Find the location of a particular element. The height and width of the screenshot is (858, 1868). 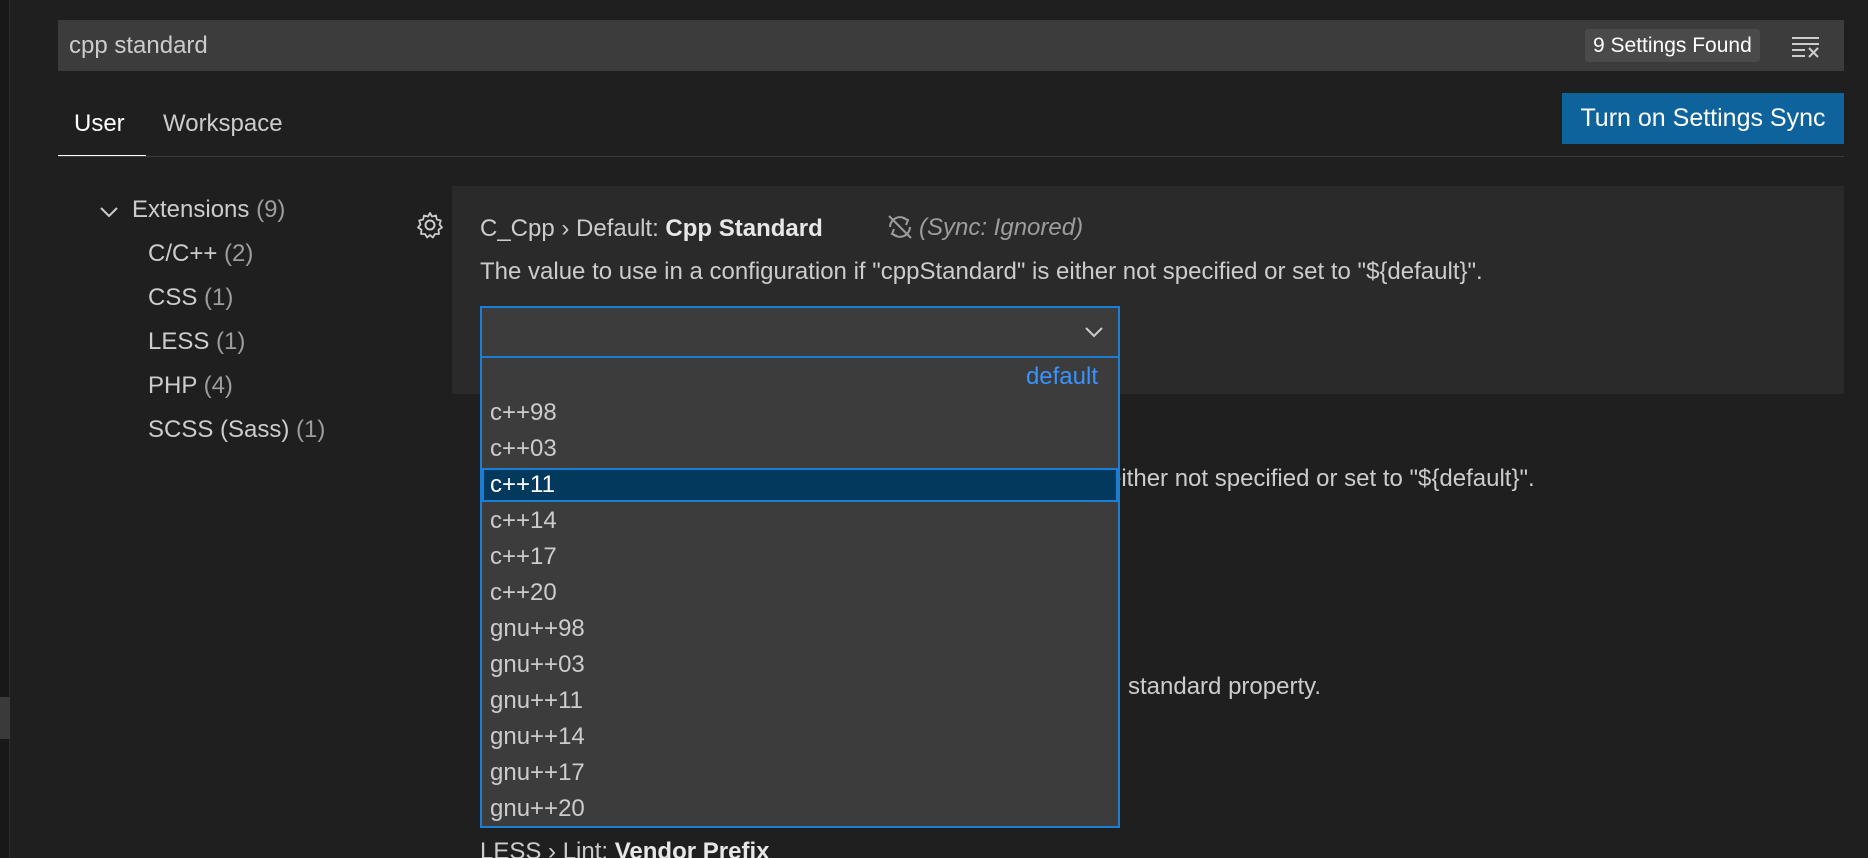

toc-item-count: (2) is located at coordinates (239, 253).